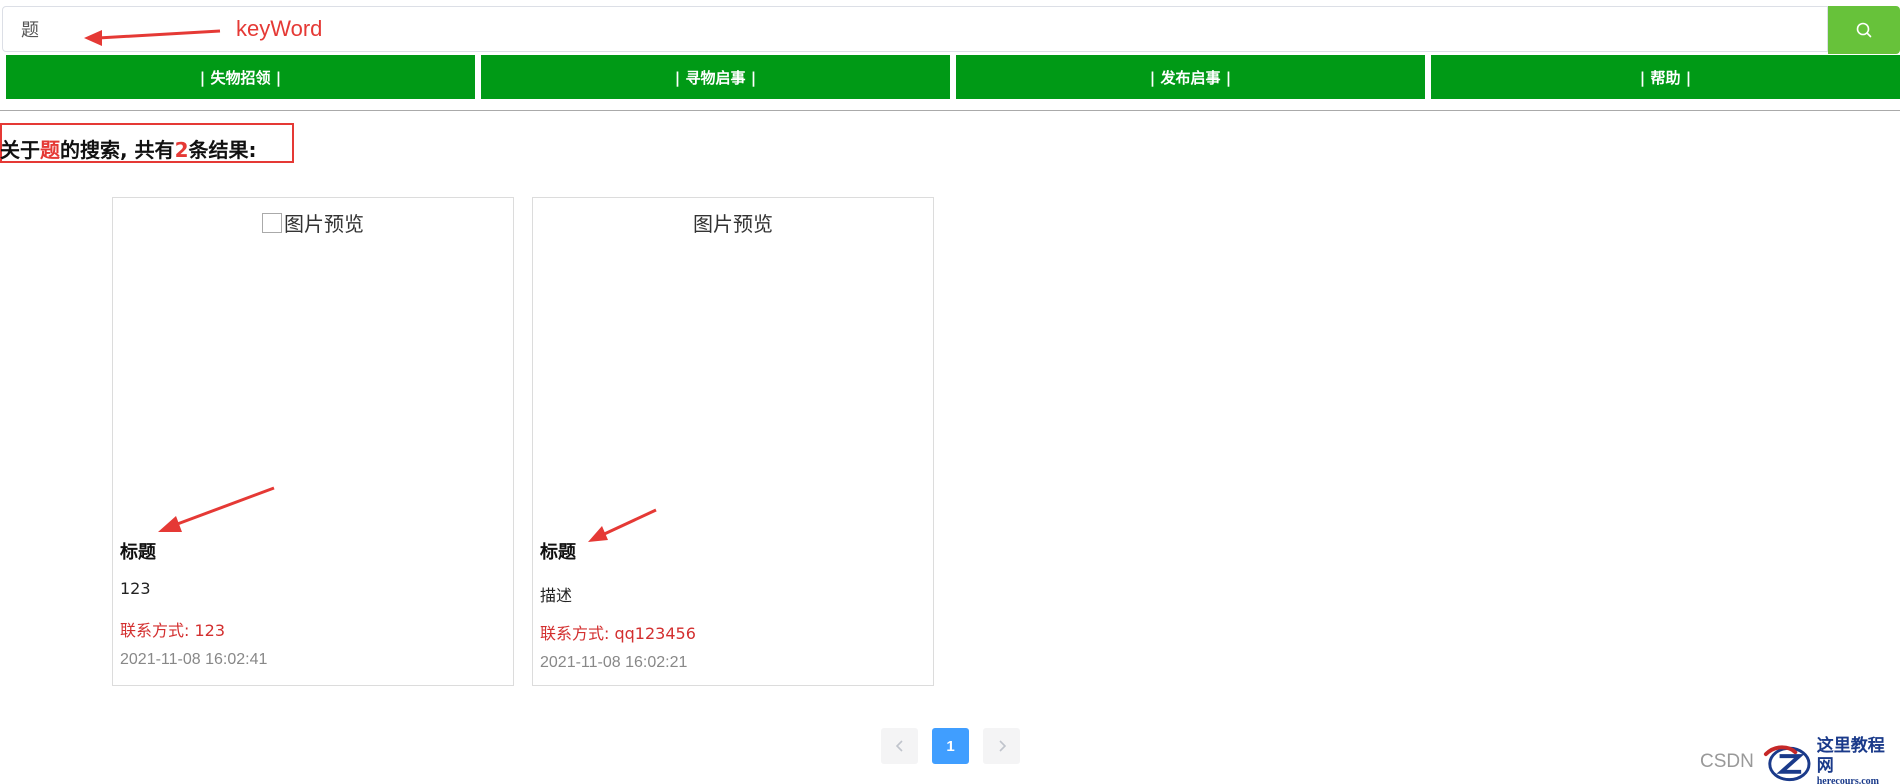 The height and width of the screenshot is (784, 1900). I want to click on search-icon, so click(1864, 30).